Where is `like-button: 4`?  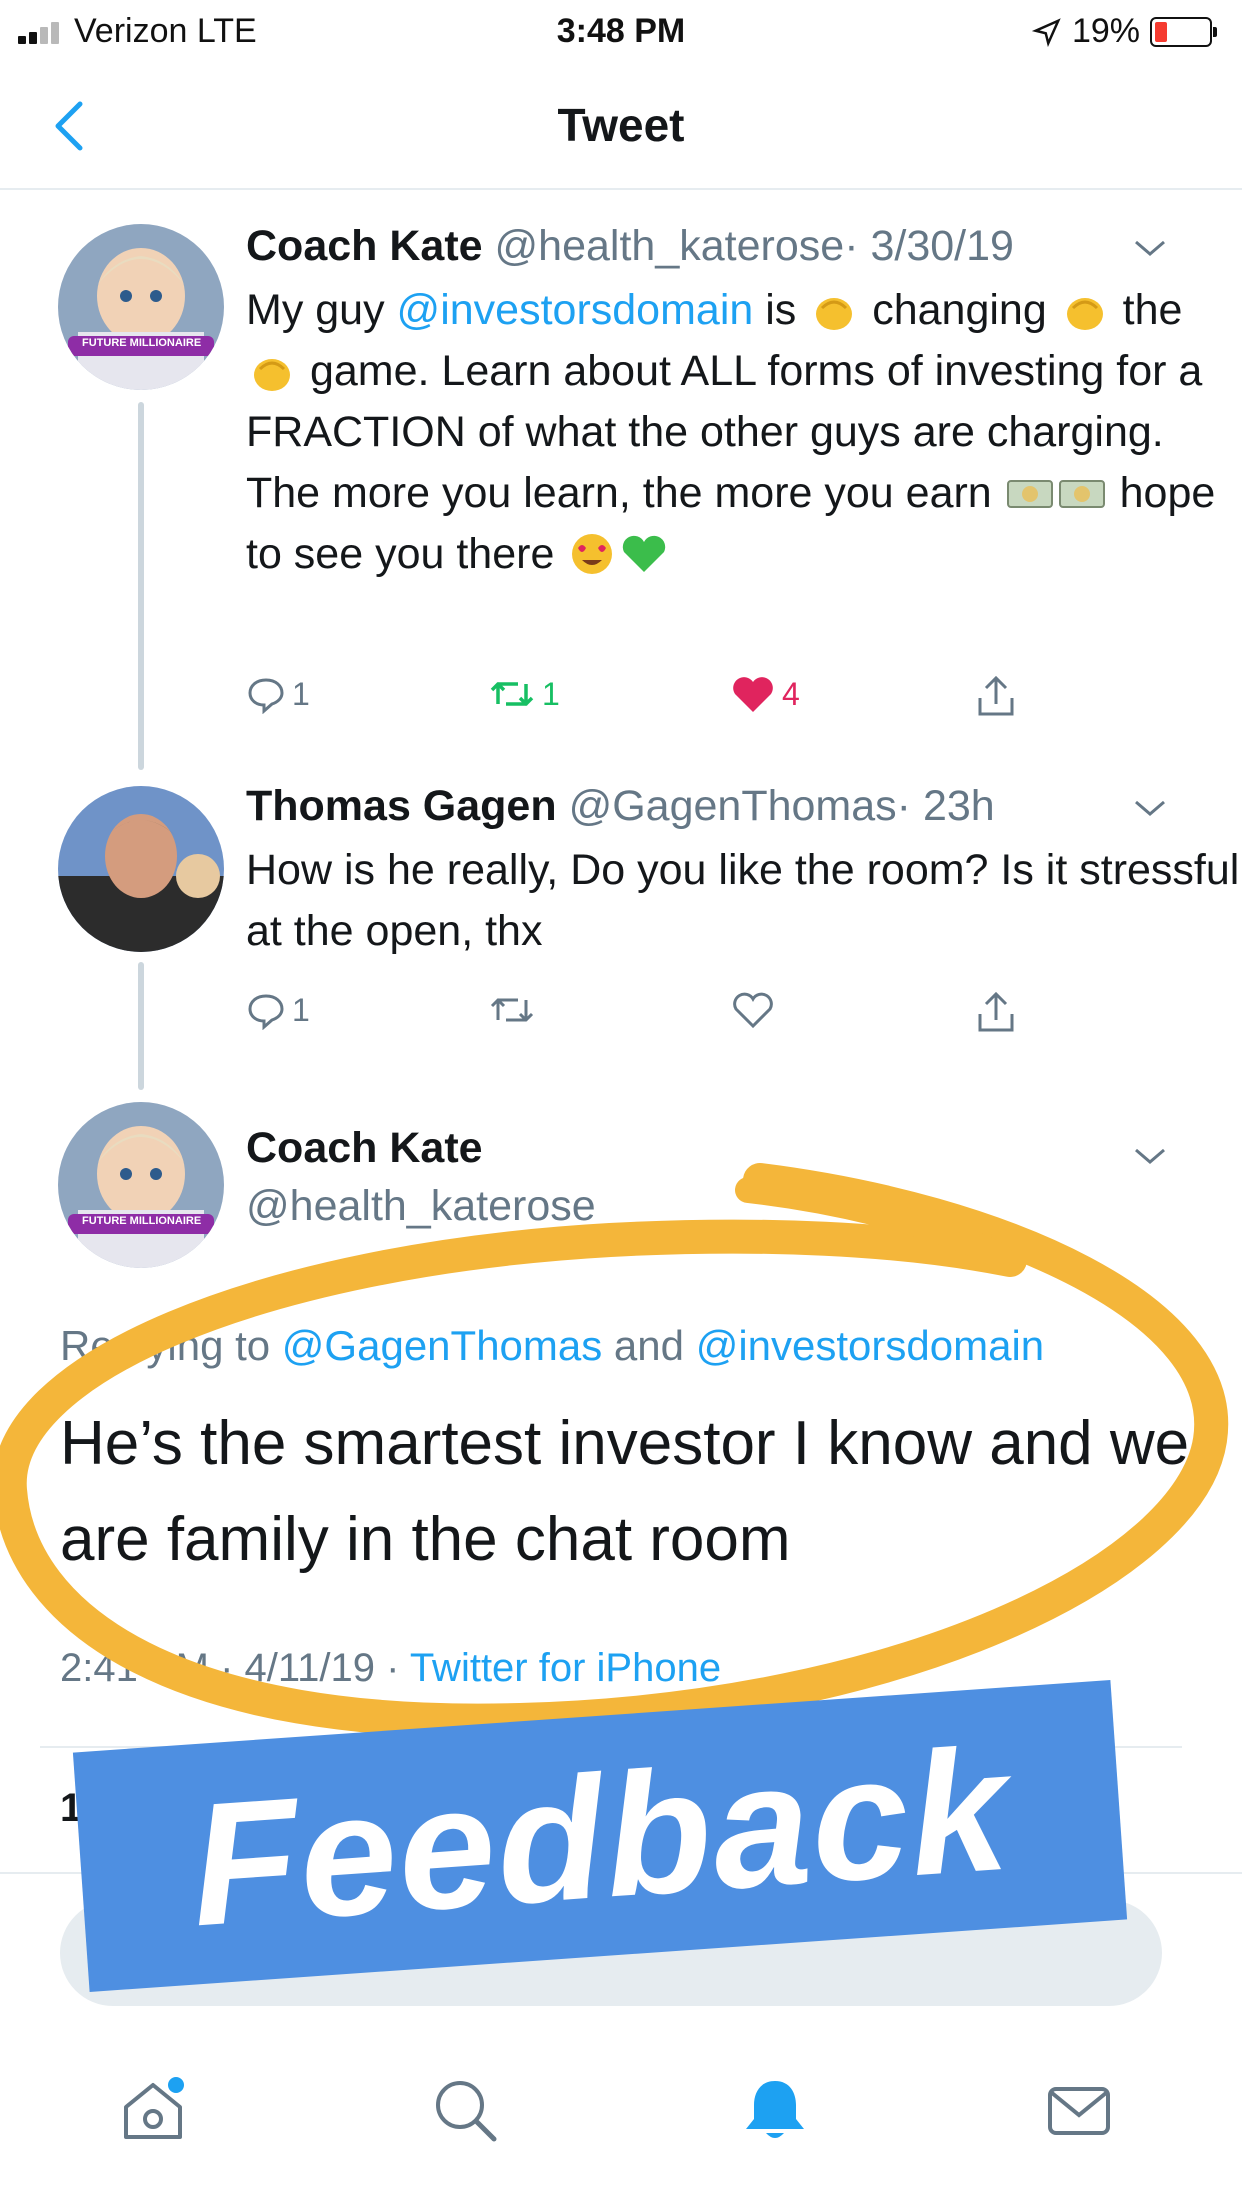 like-button: 4 is located at coordinates (765, 694).